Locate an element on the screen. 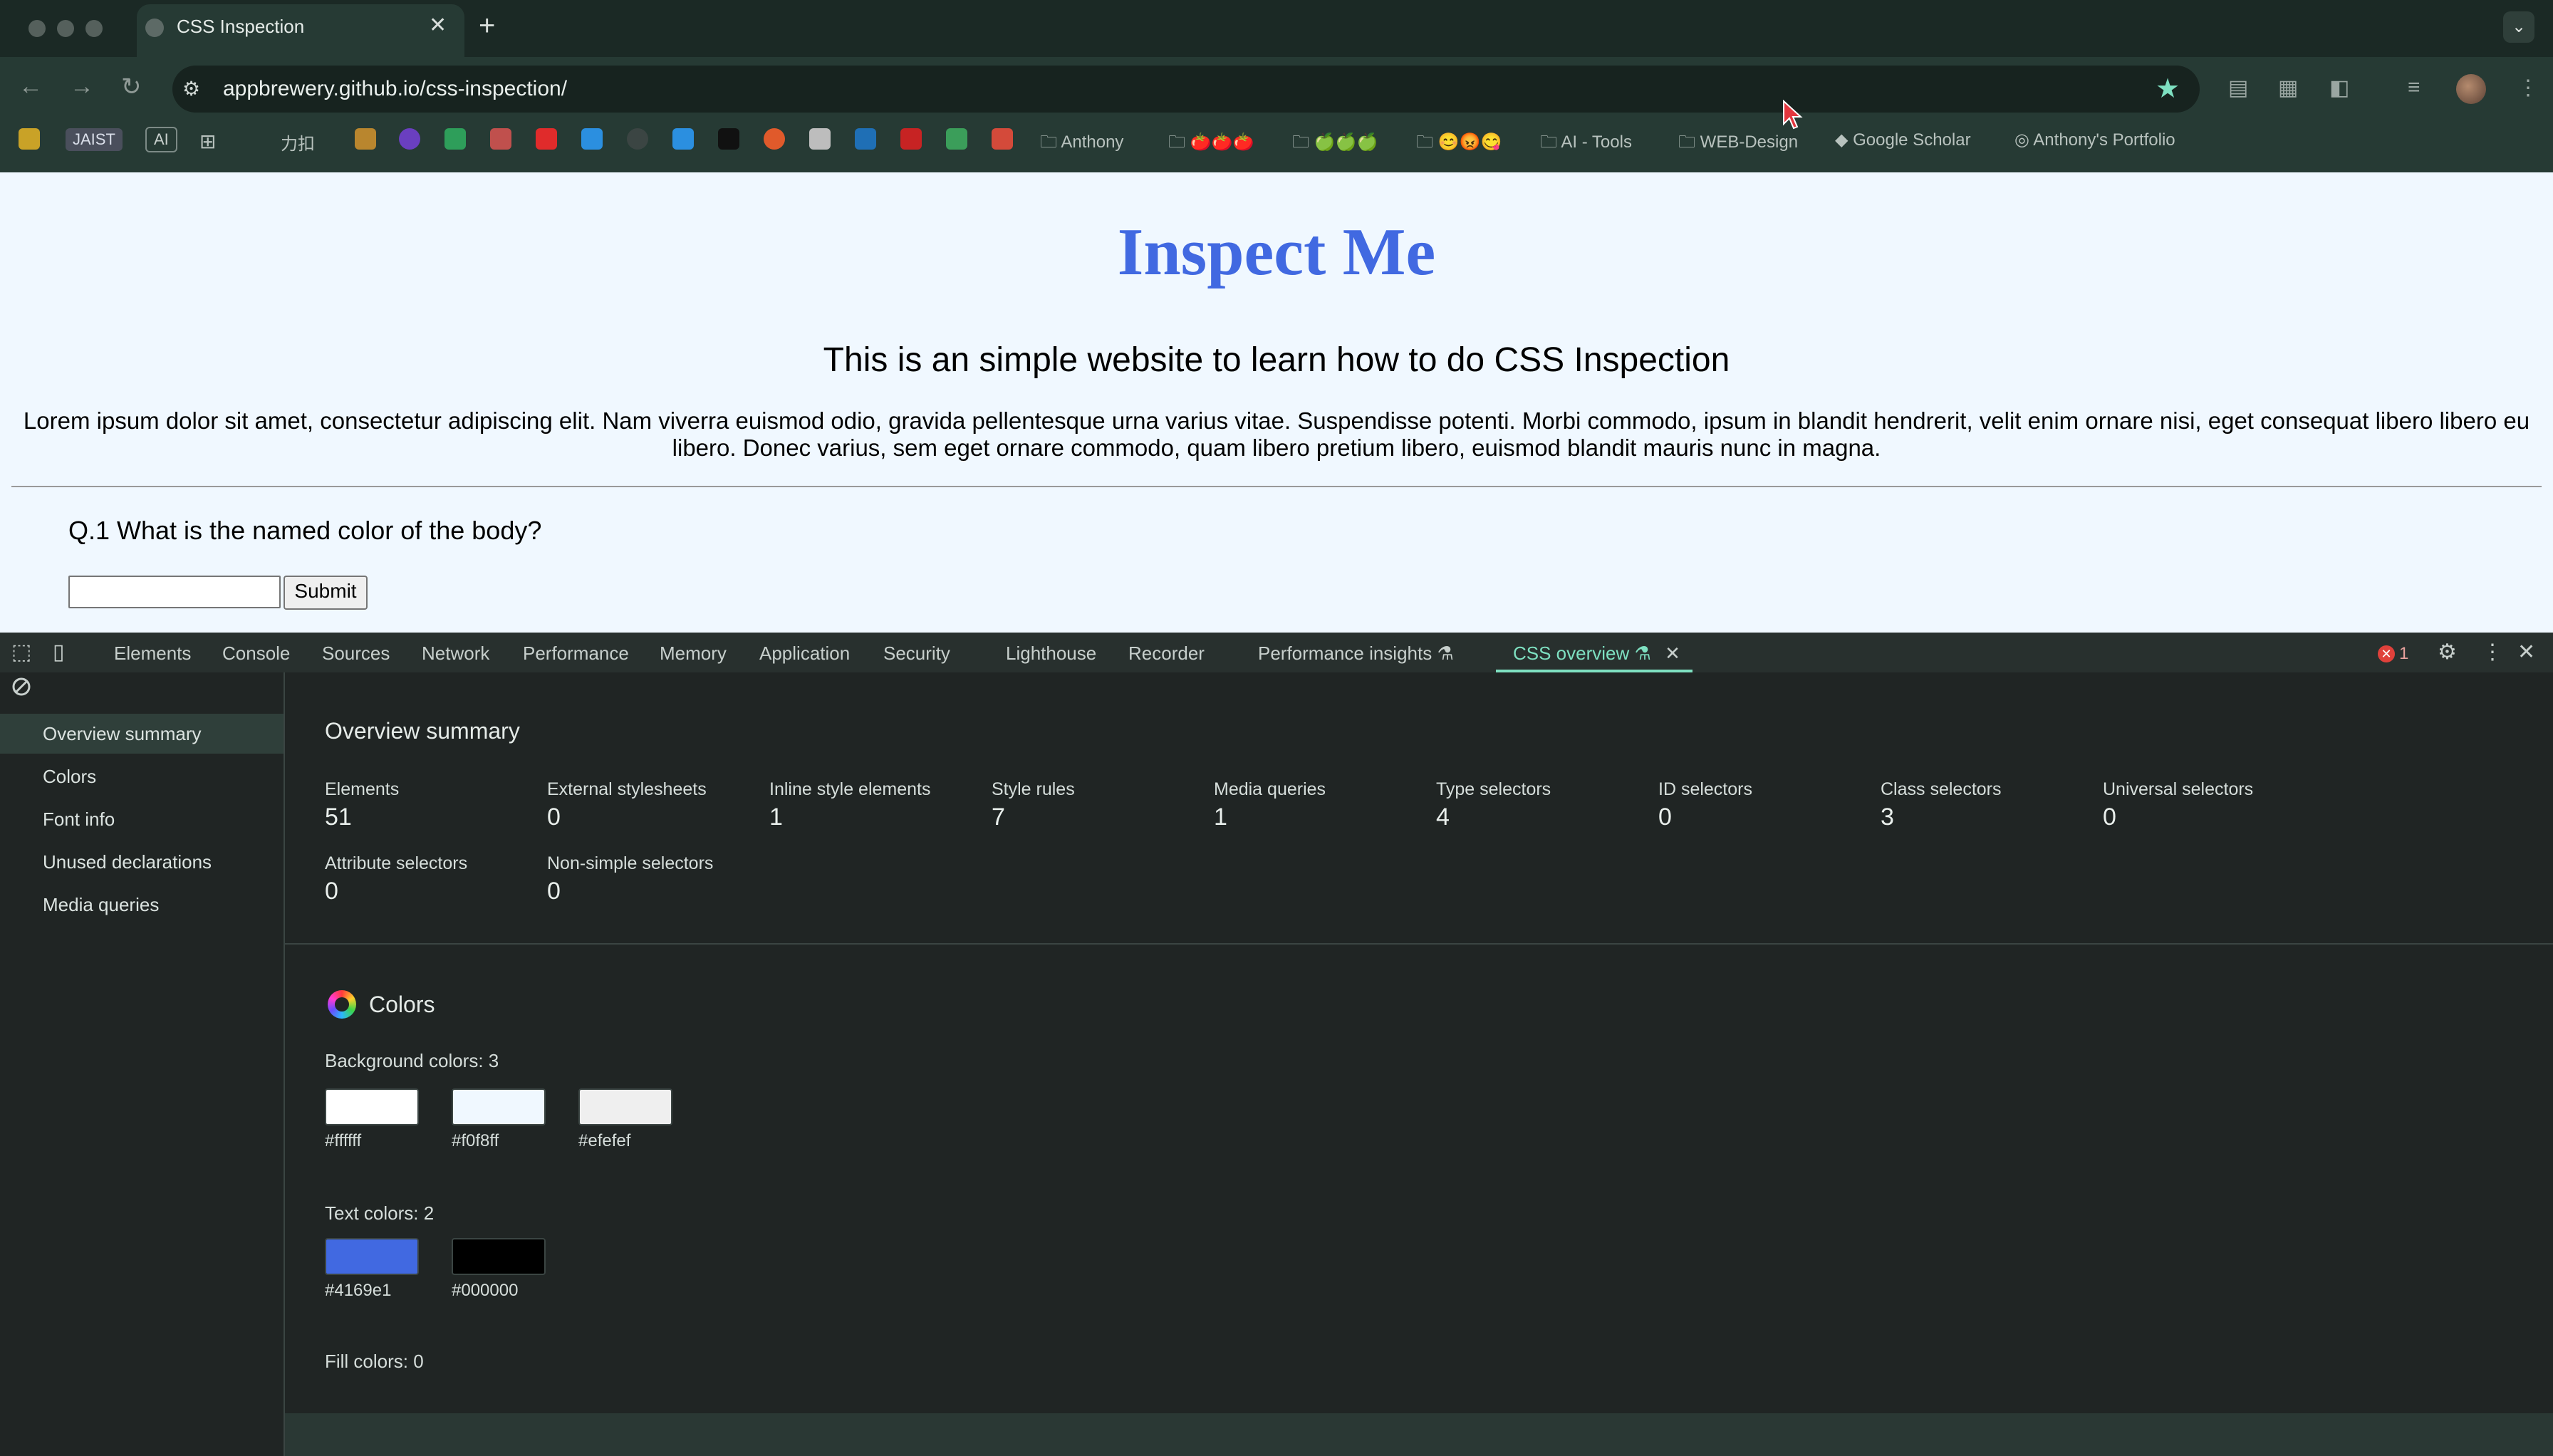  reddit-icon is located at coordinates (775, 139).